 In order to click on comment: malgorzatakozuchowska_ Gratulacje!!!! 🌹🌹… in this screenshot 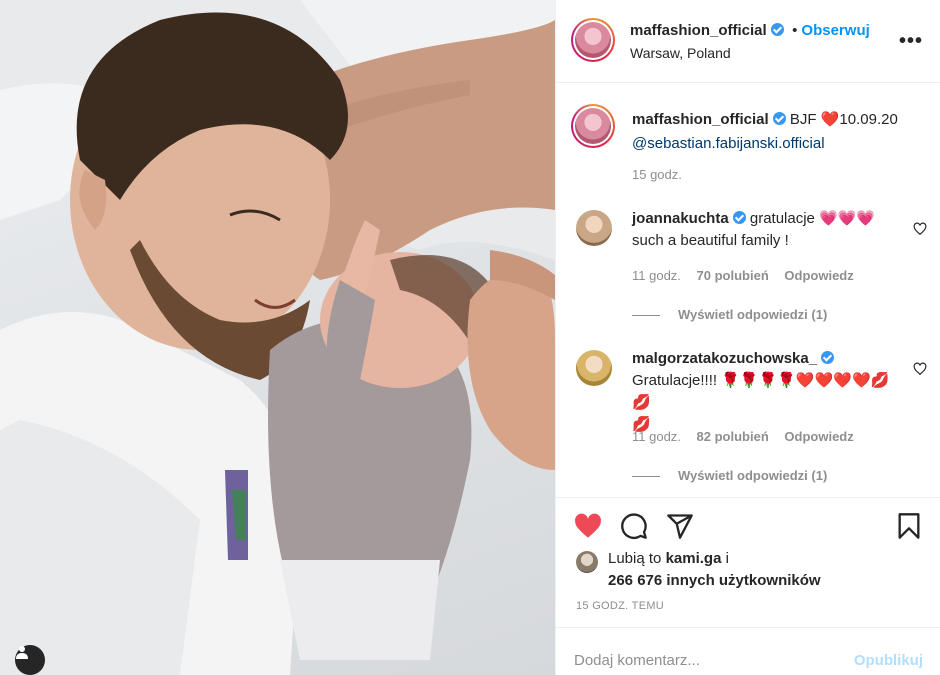, I will do `click(767, 392)`.